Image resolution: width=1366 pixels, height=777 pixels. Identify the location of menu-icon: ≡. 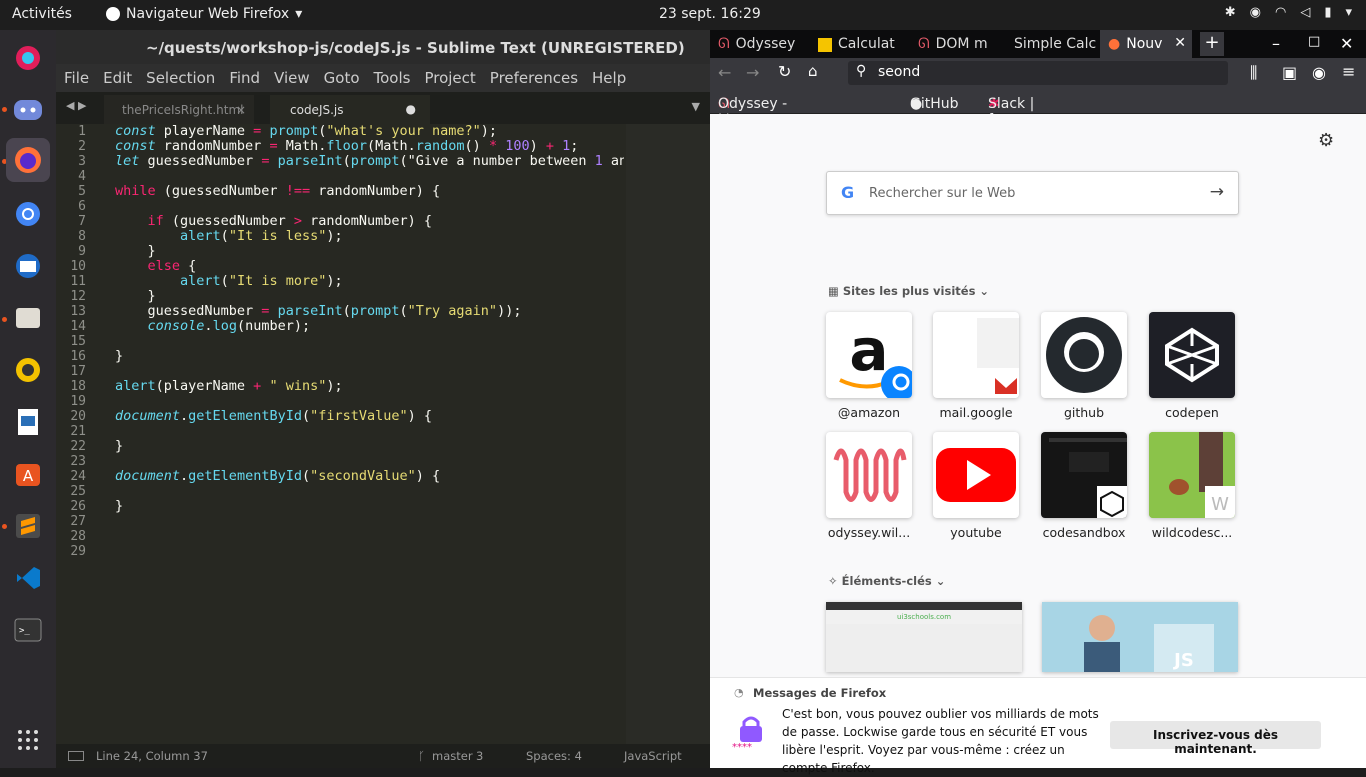
(1348, 71).